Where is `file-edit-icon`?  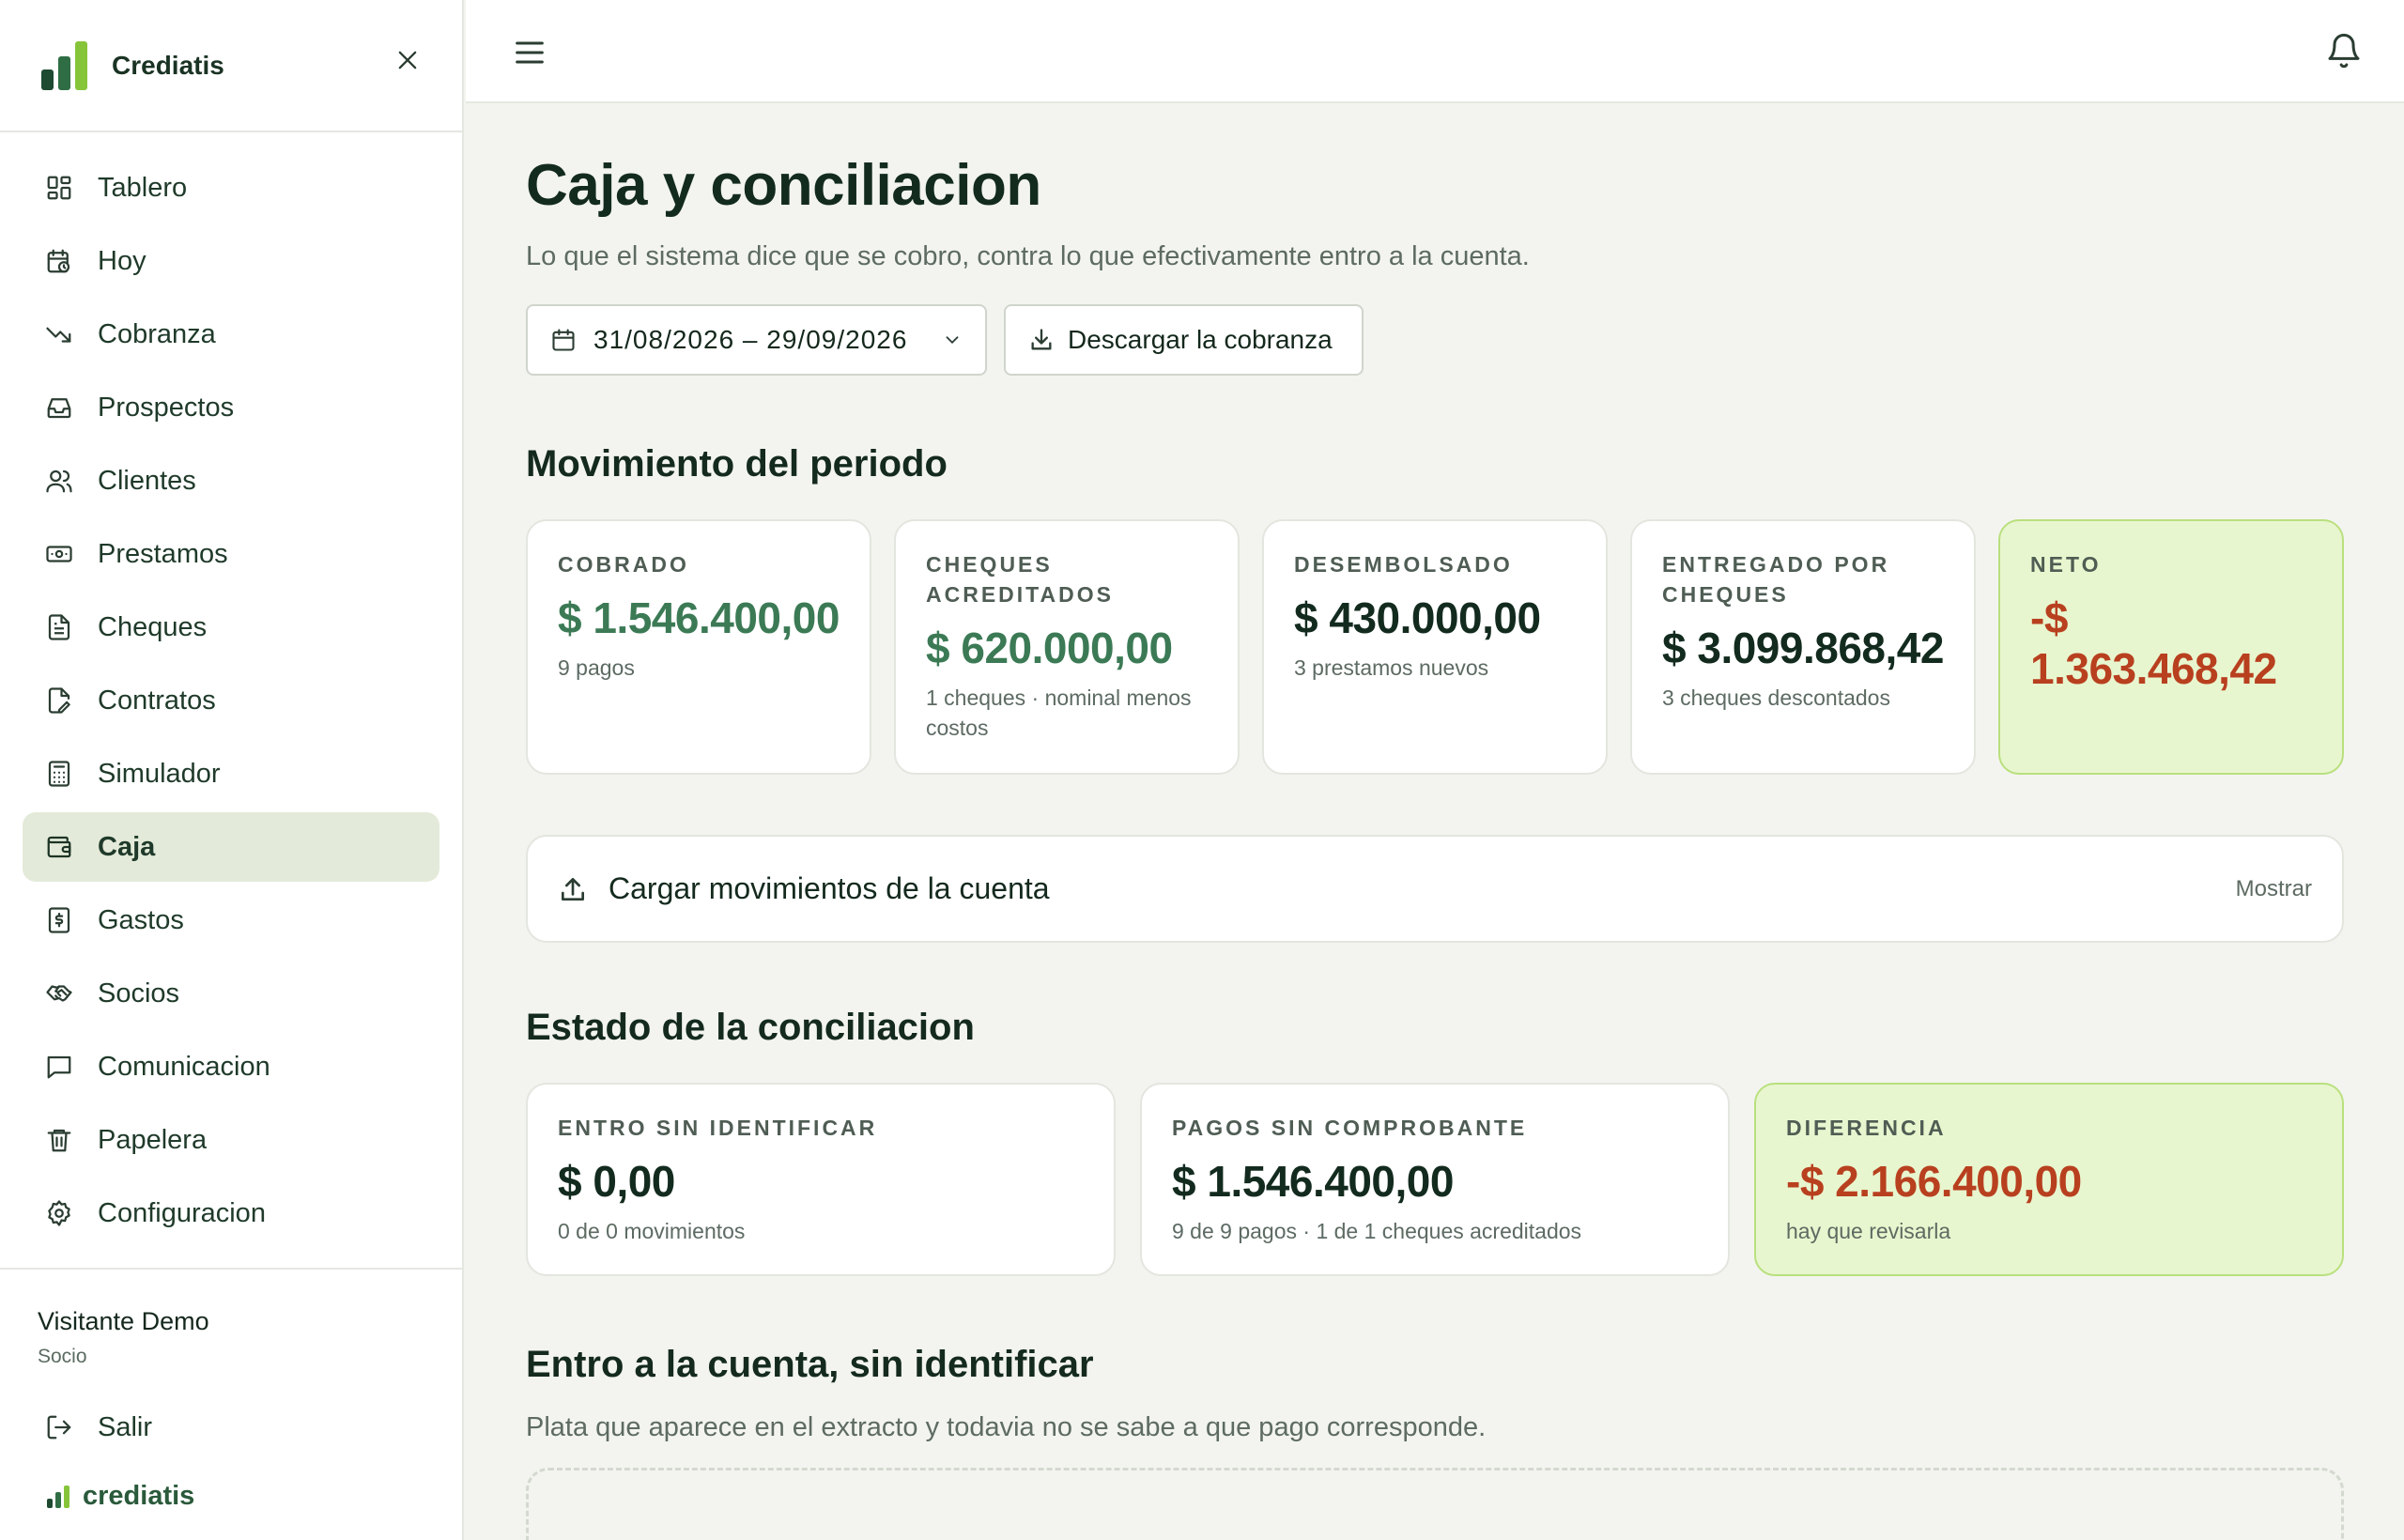 file-edit-icon is located at coordinates (59, 700).